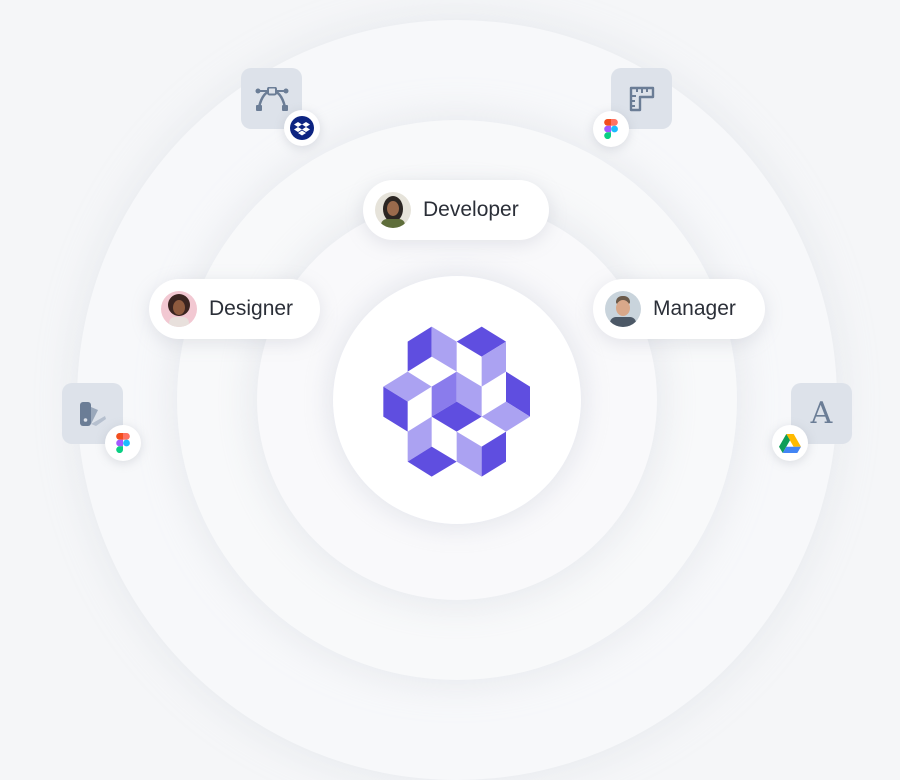  I want to click on role-developer: Developer, so click(456, 210).